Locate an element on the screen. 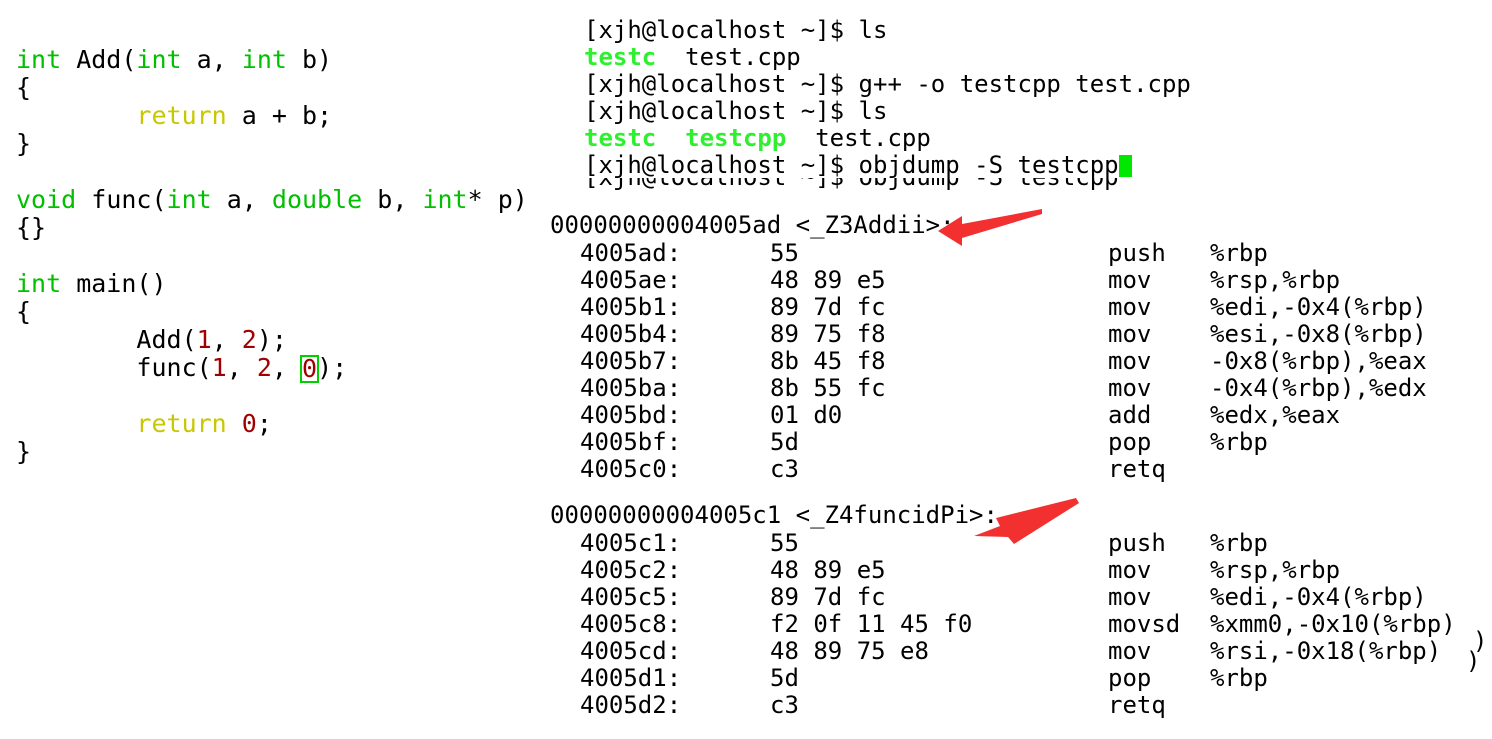 The image size is (1492, 739). code-token-1-0: { is located at coordinates (24, 87).